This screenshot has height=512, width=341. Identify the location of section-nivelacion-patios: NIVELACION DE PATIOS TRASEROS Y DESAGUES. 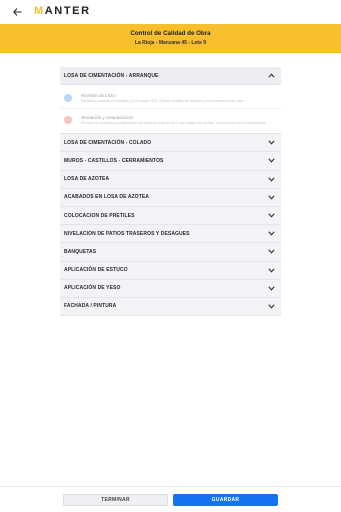
(170, 234).